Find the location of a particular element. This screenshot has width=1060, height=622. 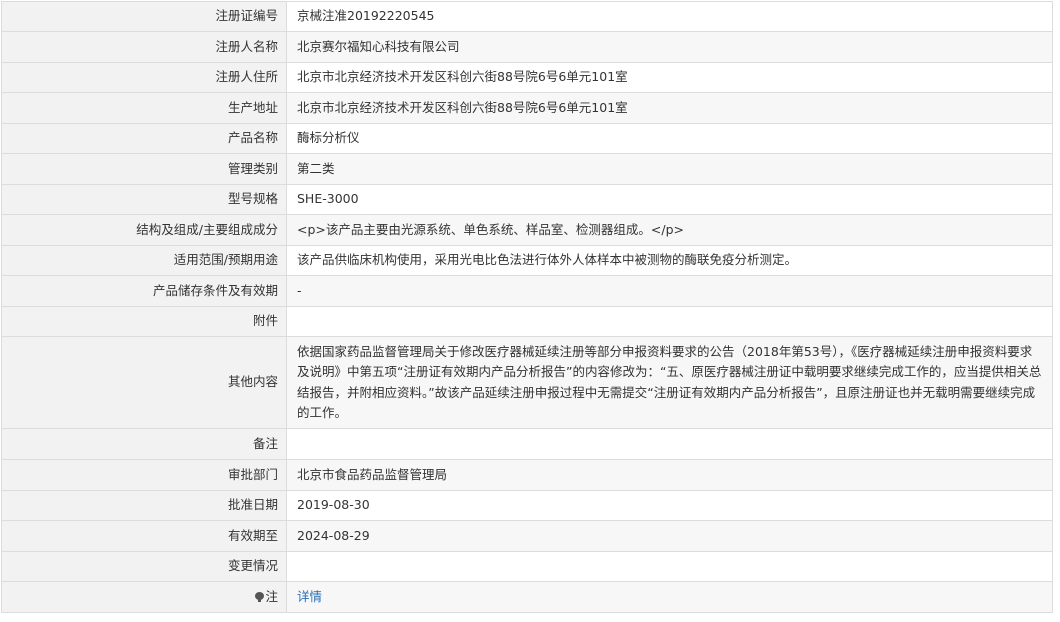

table-row: 产品储存条件及有效期 - is located at coordinates (527, 291).